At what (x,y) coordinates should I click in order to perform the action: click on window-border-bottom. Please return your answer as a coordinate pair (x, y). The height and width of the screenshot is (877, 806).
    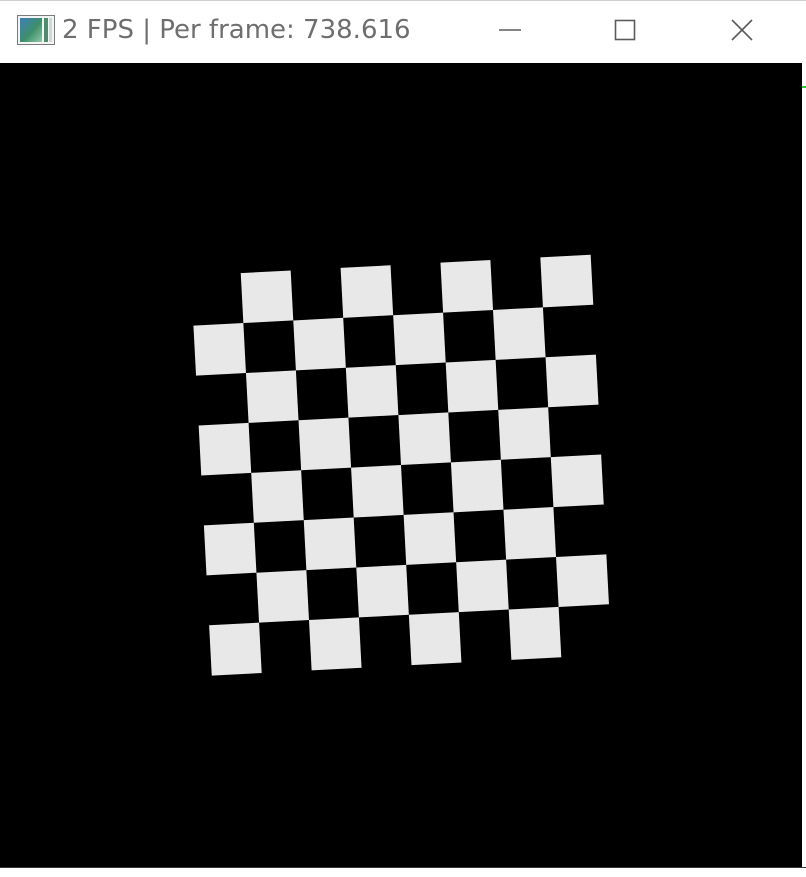
    Looking at the image, I should click on (403, 872).